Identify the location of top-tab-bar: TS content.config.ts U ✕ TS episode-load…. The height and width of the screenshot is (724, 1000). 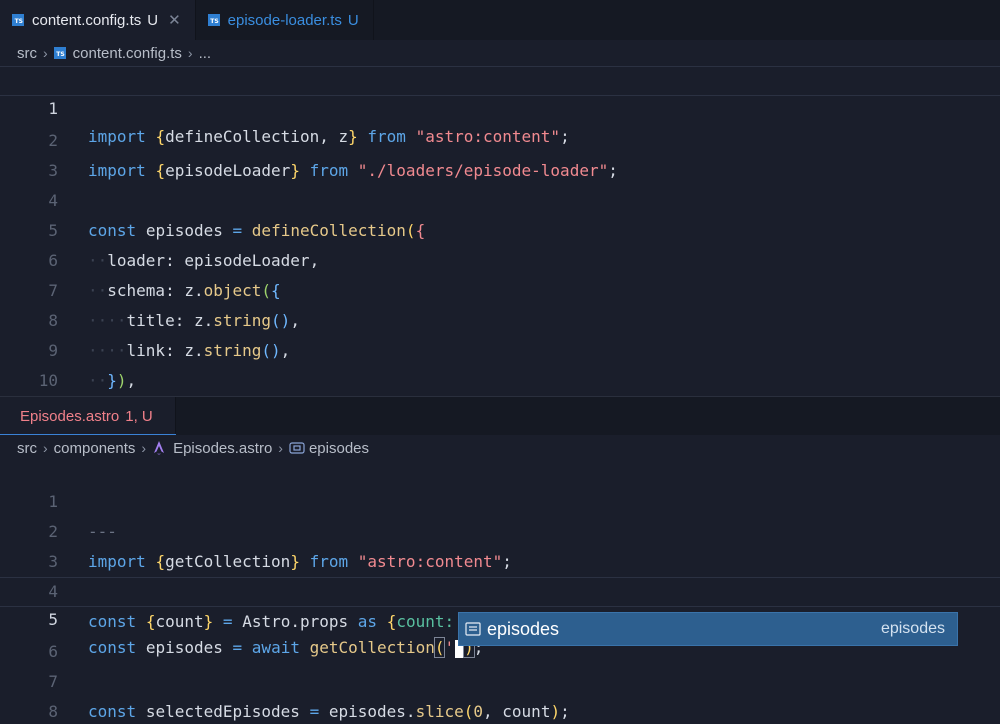
(500, 20).